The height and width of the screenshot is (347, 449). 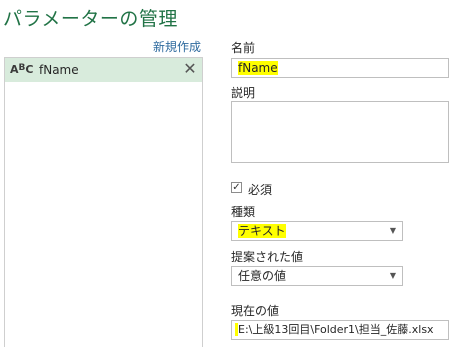 What do you see at coordinates (243, 93) in the screenshot?
I see `description-label: 説明` at bounding box center [243, 93].